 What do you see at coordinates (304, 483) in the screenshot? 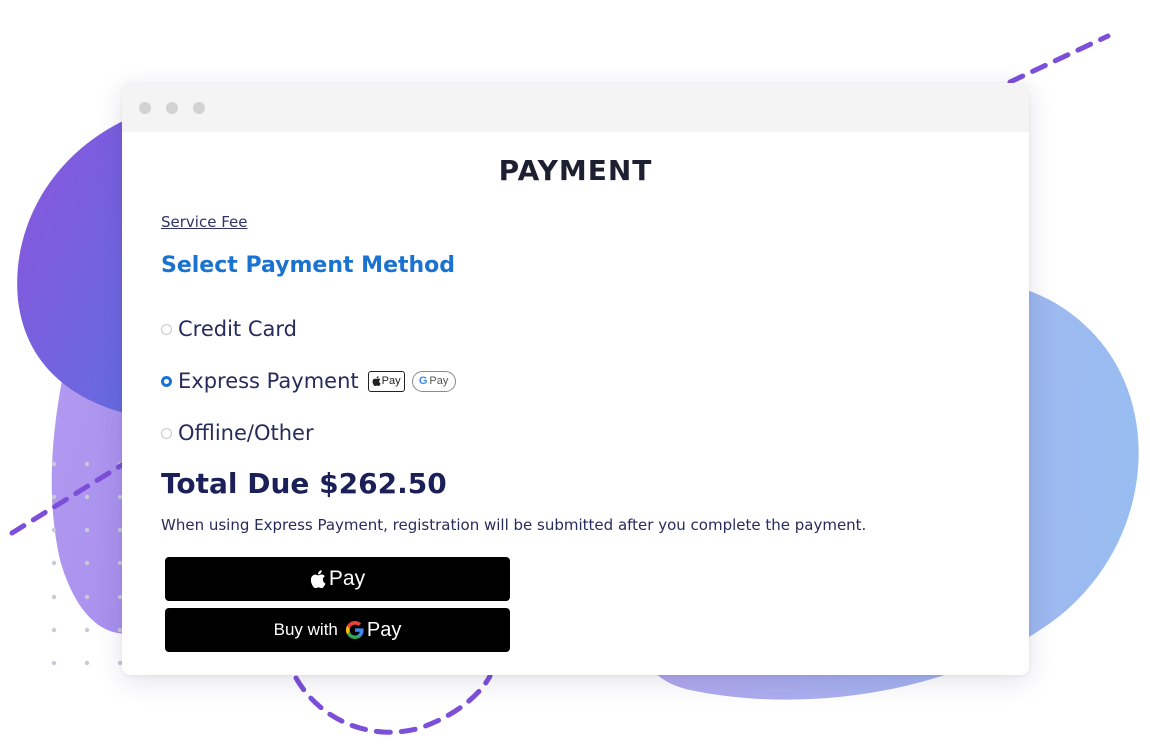
I see `total-due: Total Due $262.50` at bounding box center [304, 483].